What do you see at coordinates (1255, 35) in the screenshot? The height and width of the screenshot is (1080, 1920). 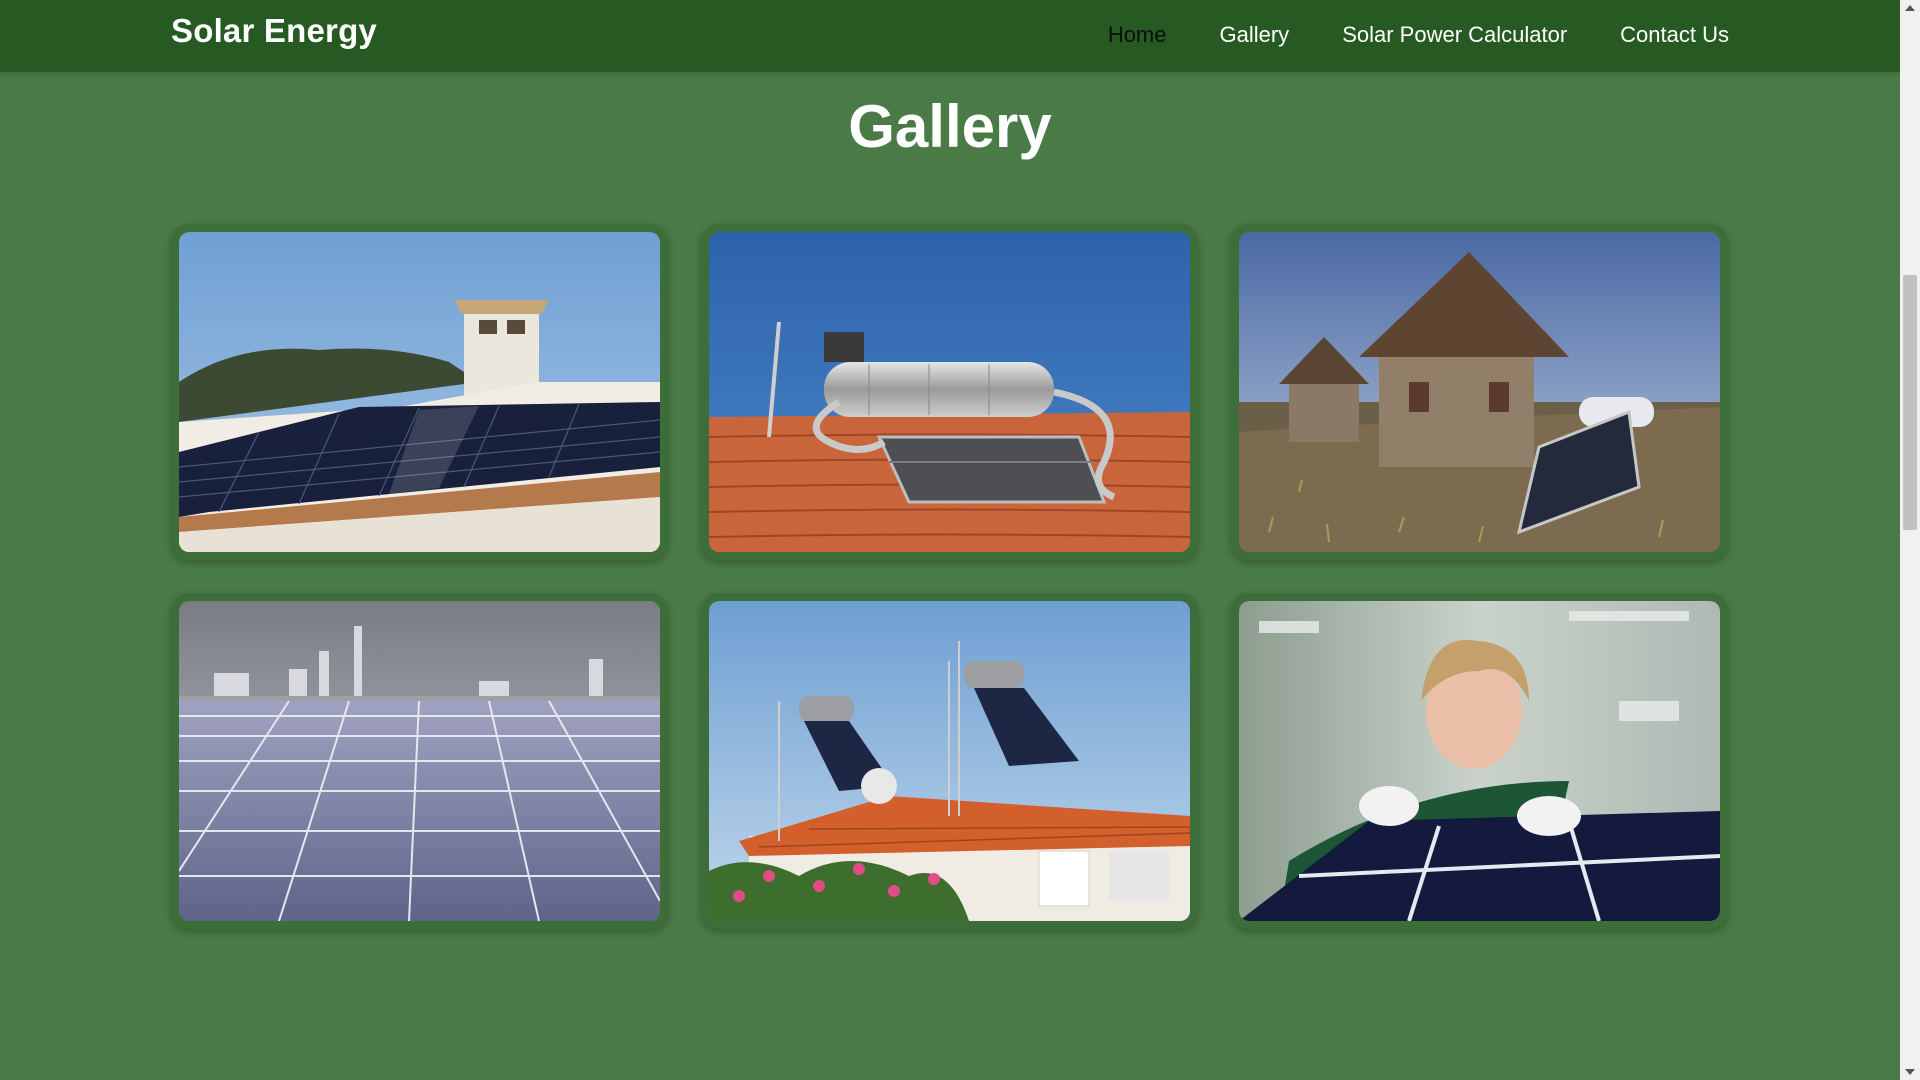 I see `nav-gallery: Gallery` at bounding box center [1255, 35].